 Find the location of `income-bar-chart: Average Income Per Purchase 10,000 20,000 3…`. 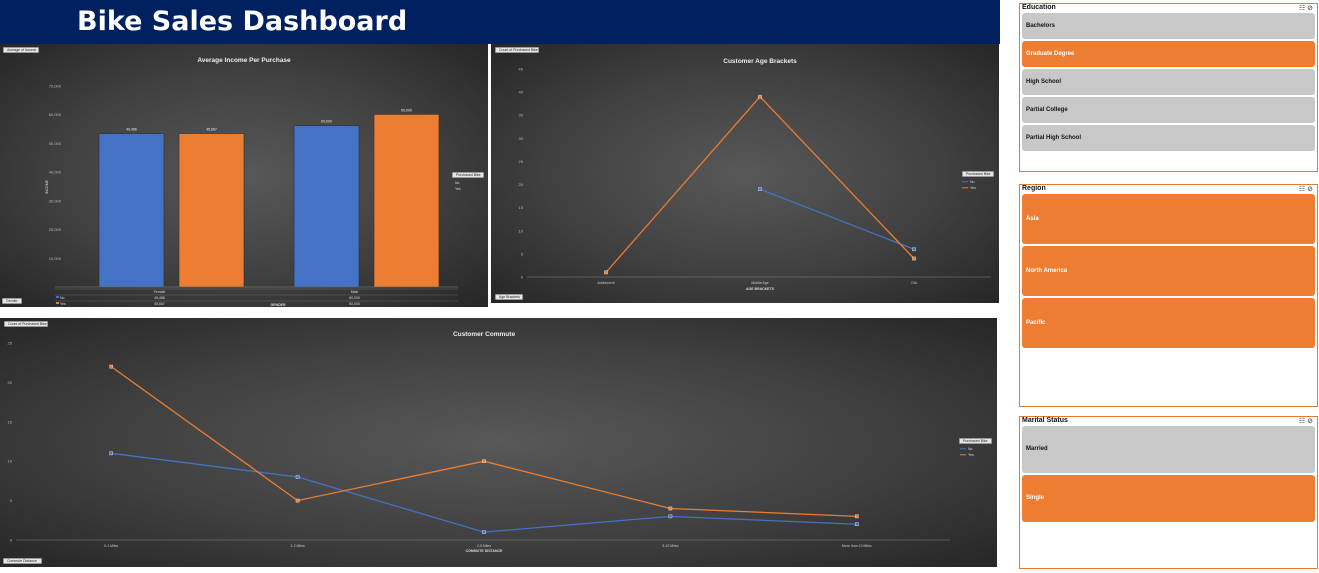

income-bar-chart: Average Income Per Purchase 10,000 20,000 3… is located at coordinates (253, 182).